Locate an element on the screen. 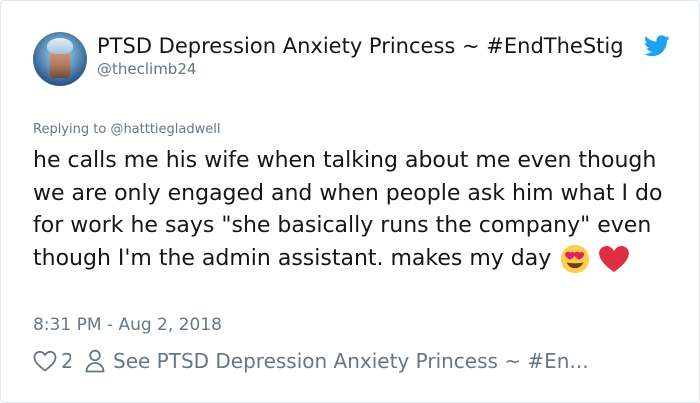 This screenshot has height=403, width=700. heart-outline-icon is located at coordinates (45, 361).